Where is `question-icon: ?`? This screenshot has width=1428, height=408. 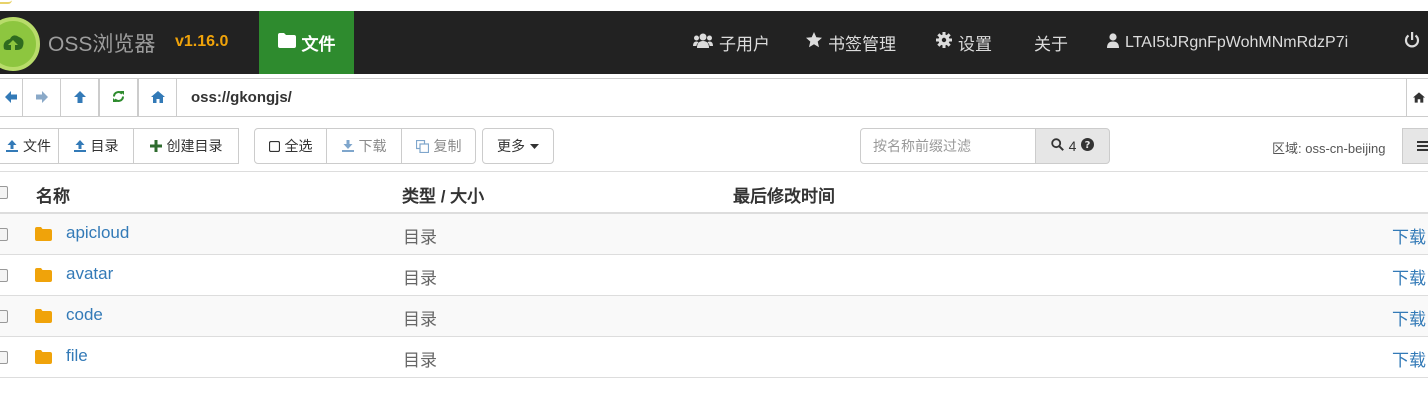 question-icon: ? is located at coordinates (1088, 146).